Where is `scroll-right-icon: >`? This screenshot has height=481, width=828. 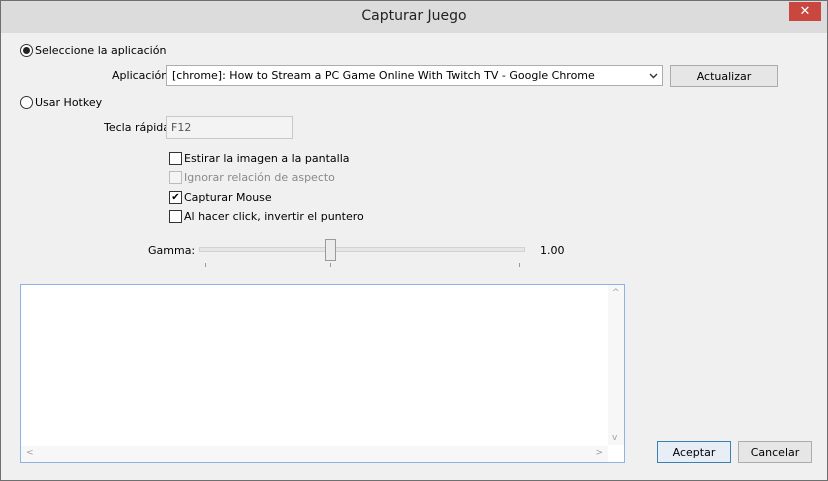 scroll-right-icon: > is located at coordinates (599, 453).